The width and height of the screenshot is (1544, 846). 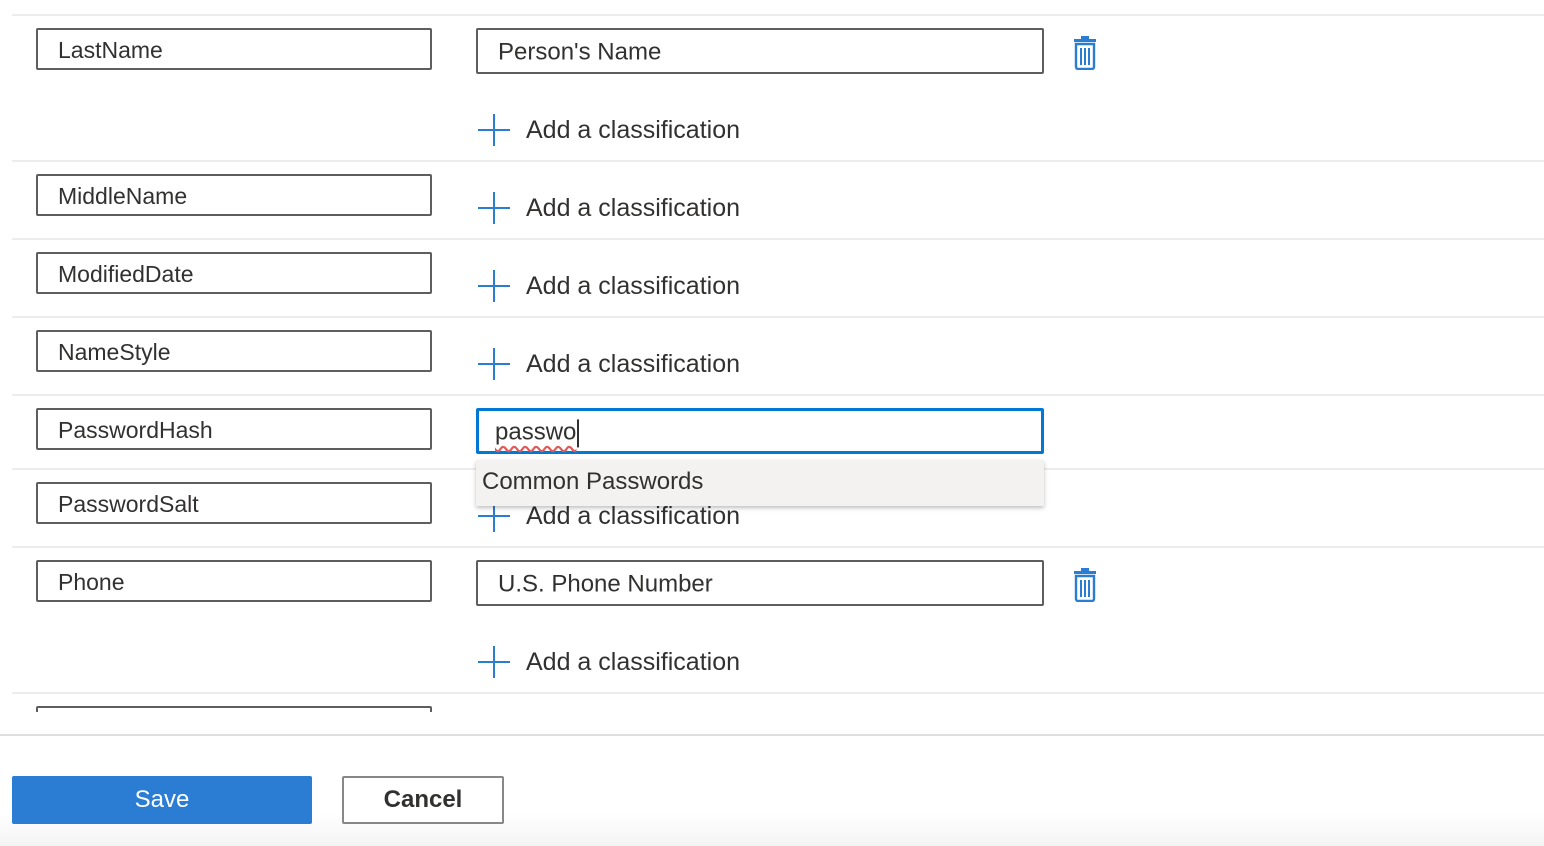 I want to click on suggestion-dropdown: Common Passwords, so click(x=760, y=483).